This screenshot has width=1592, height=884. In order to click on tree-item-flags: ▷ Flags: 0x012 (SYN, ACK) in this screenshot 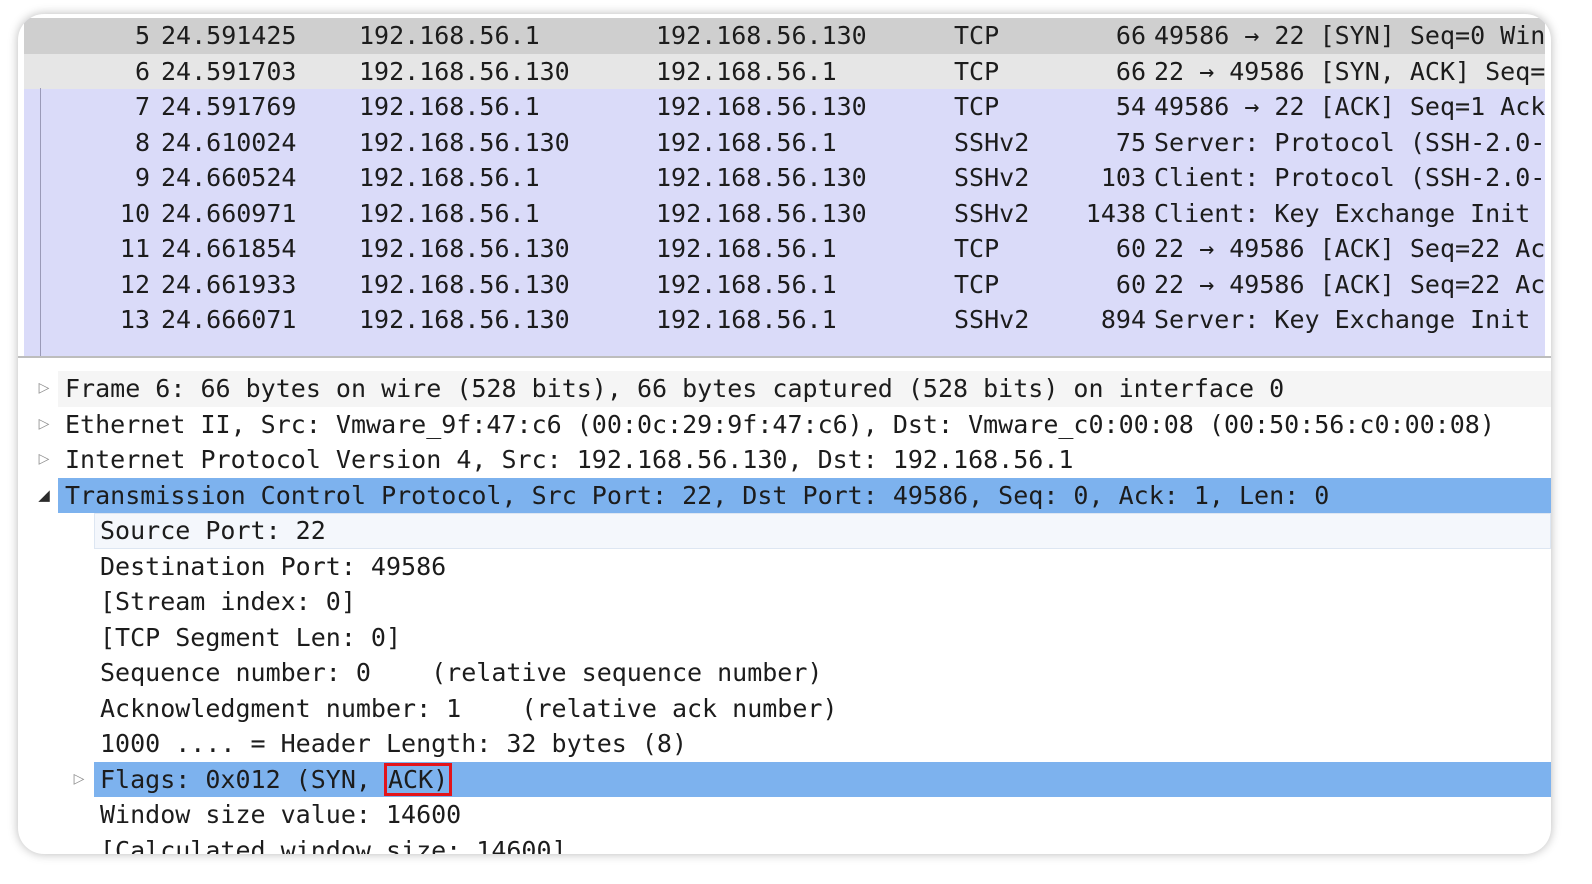, I will do `click(784, 779)`.